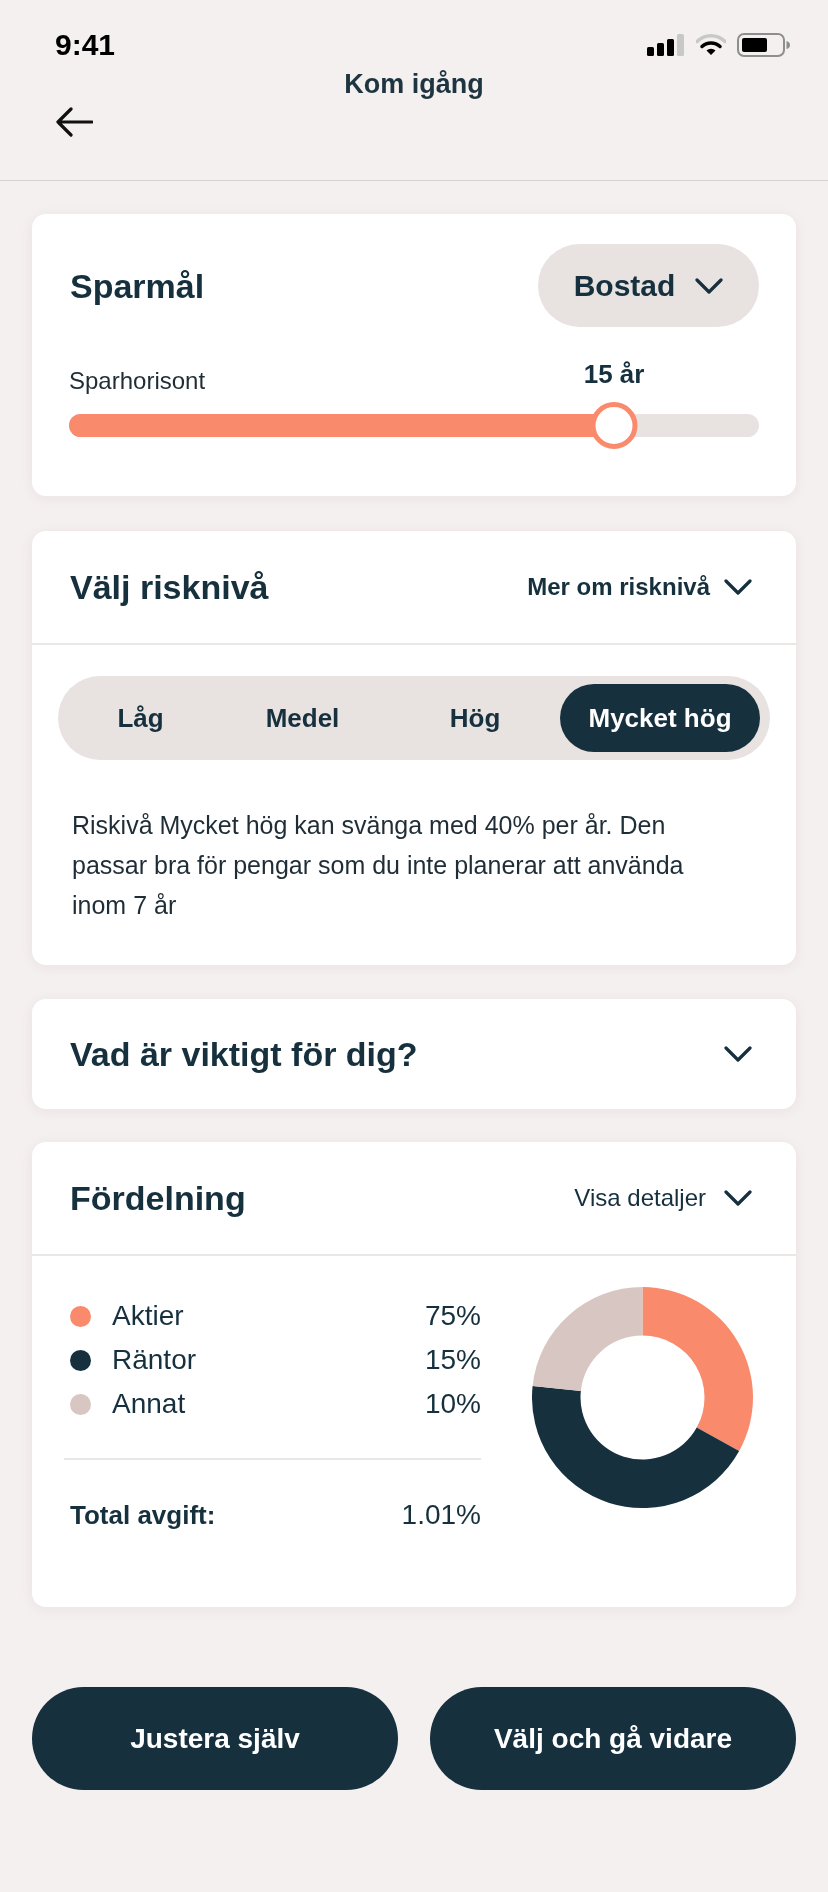 Image resolution: width=828 pixels, height=1892 pixels. What do you see at coordinates (154, 1360) in the screenshot?
I see `legend-label: Räntor` at bounding box center [154, 1360].